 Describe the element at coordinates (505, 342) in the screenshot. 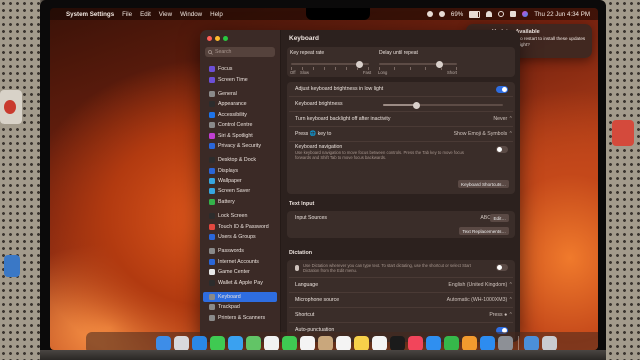

I see `system-settings-icon` at that location.